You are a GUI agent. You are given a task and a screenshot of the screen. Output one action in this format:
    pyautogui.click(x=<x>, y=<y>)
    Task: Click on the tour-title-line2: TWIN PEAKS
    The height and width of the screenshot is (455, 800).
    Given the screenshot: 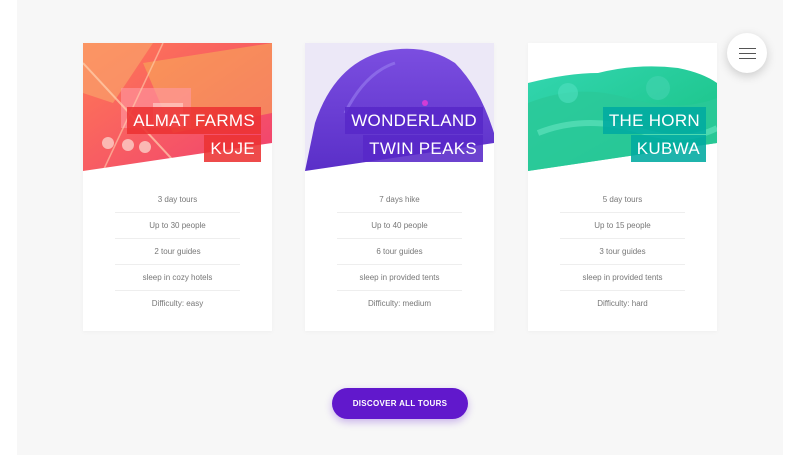 What is the action you would take?
    pyautogui.click(x=423, y=148)
    